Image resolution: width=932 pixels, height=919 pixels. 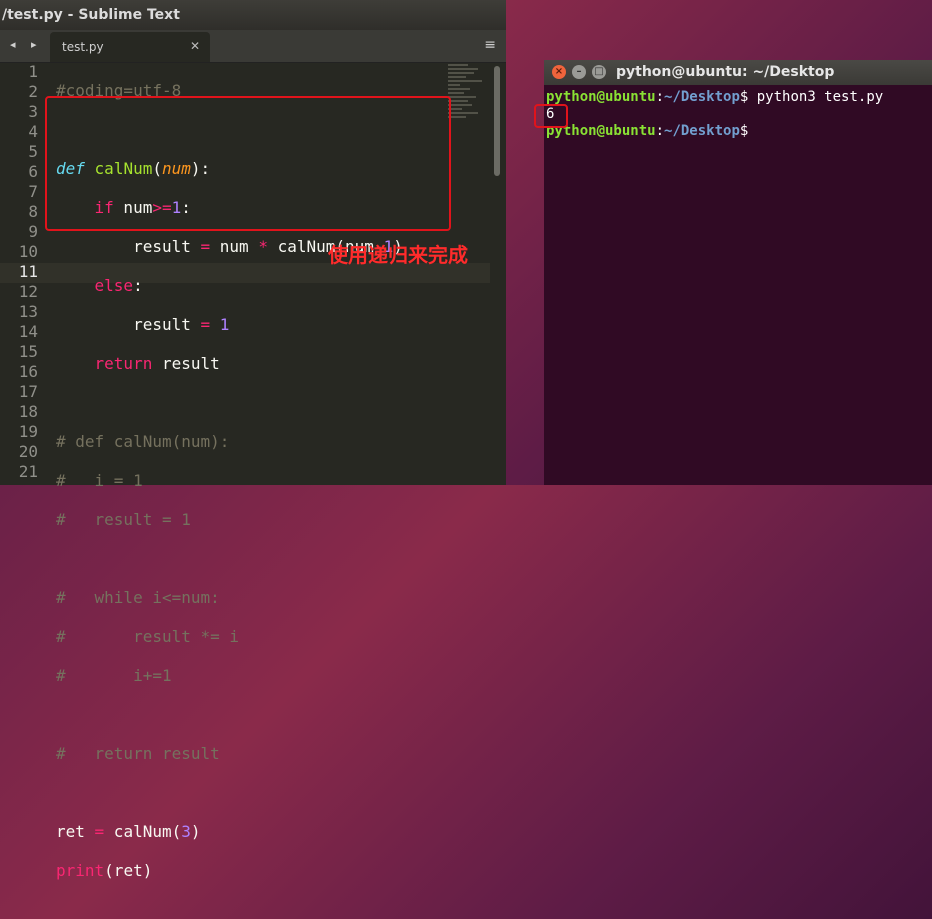 What do you see at coordinates (744, 131) in the screenshot?
I see `prompt-symbol: $` at bounding box center [744, 131].